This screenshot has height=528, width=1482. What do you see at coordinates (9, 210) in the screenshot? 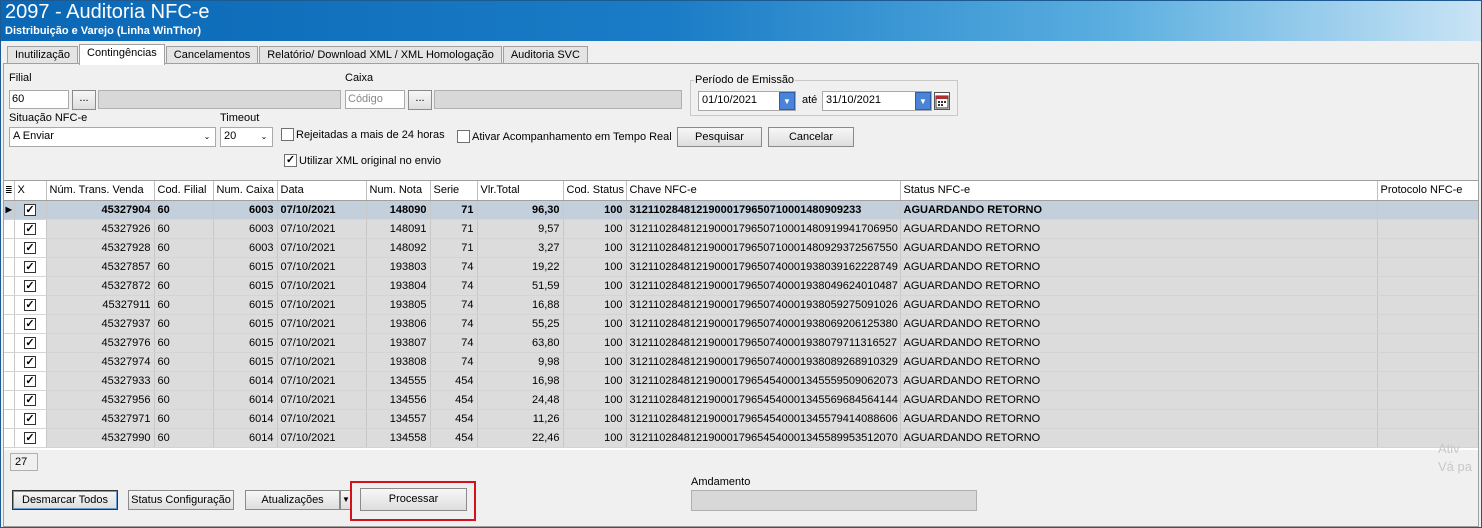
I see `current-row-indicator-icon: ▶` at bounding box center [9, 210].